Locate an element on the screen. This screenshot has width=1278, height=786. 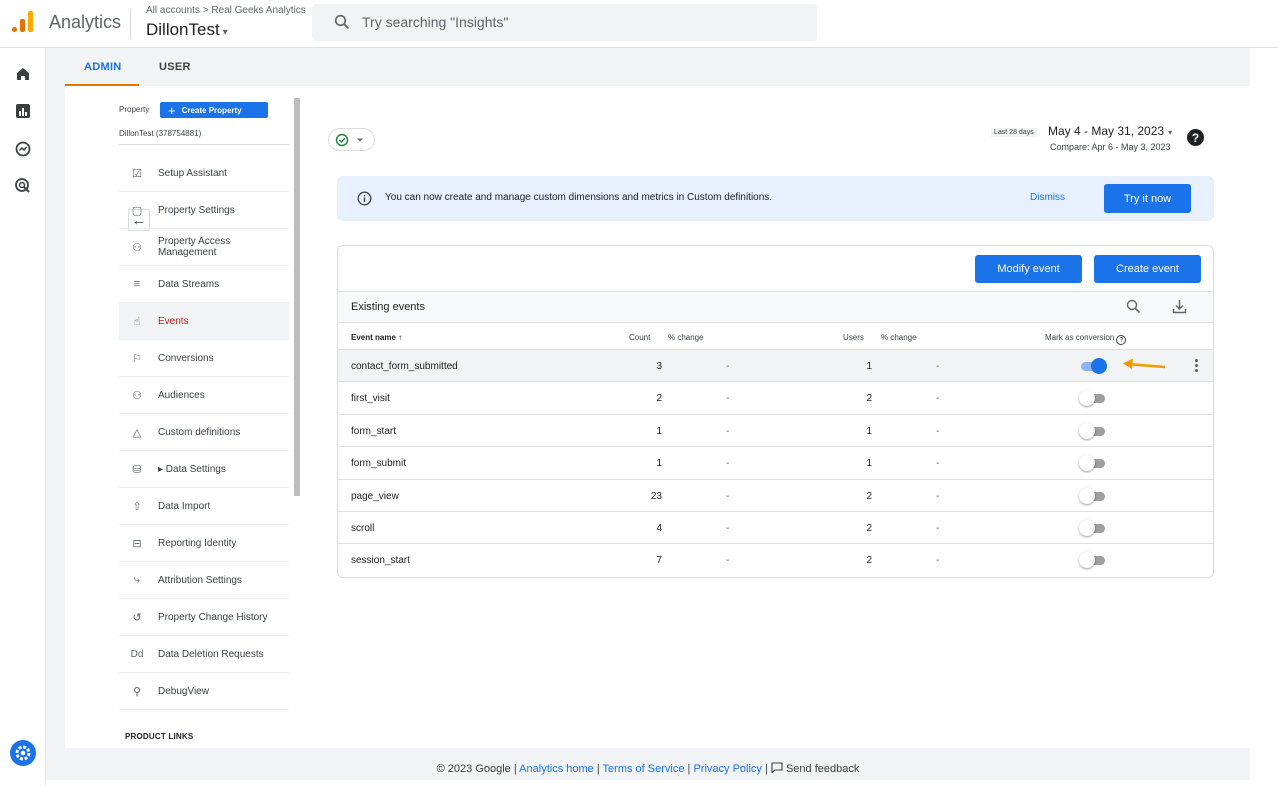
nav-item-data-deletion: Dd Data Deletion Requests is located at coordinates (204, 654).